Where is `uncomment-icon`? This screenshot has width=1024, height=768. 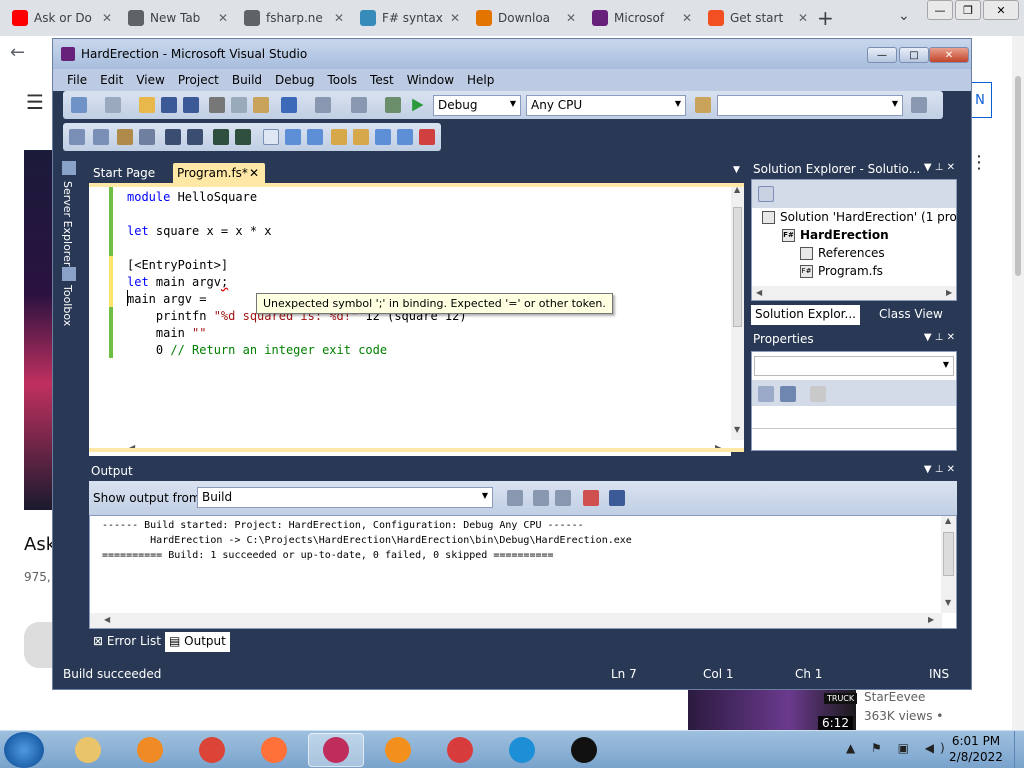 uncomment-icon is located at coordinates (243, 137).